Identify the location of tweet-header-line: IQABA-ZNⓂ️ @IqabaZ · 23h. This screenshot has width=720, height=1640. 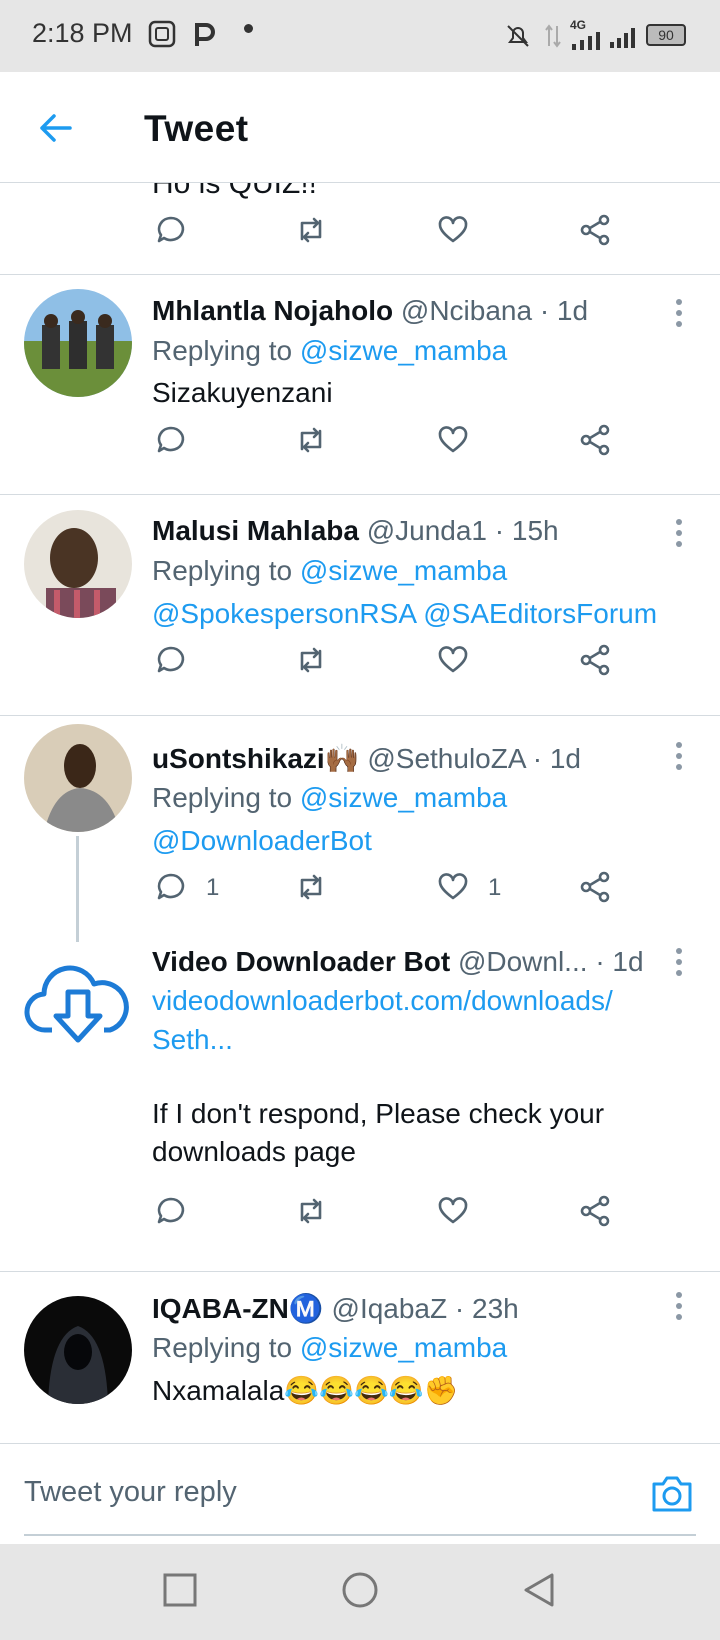
(335, 1308).